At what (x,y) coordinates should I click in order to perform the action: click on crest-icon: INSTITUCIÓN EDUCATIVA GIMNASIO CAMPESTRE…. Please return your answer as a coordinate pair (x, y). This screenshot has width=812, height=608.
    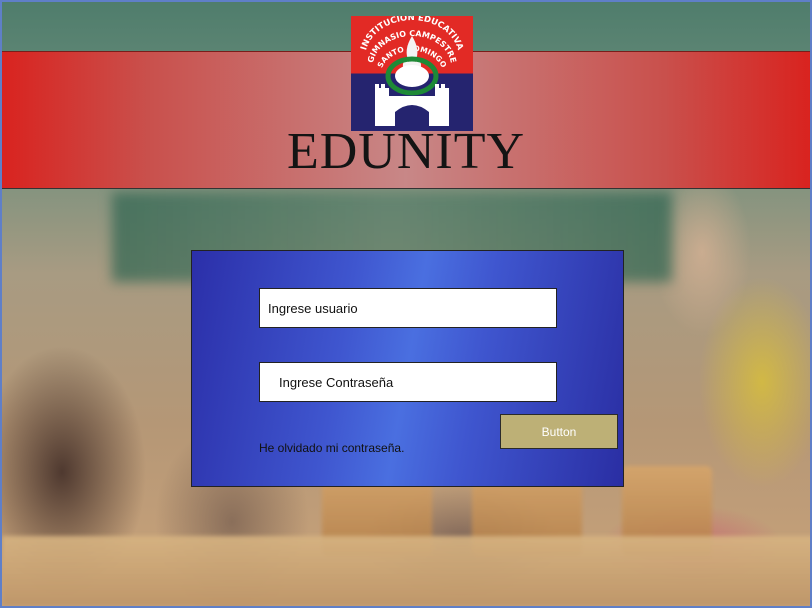
    Looking at the image, I should click on (412, 71).